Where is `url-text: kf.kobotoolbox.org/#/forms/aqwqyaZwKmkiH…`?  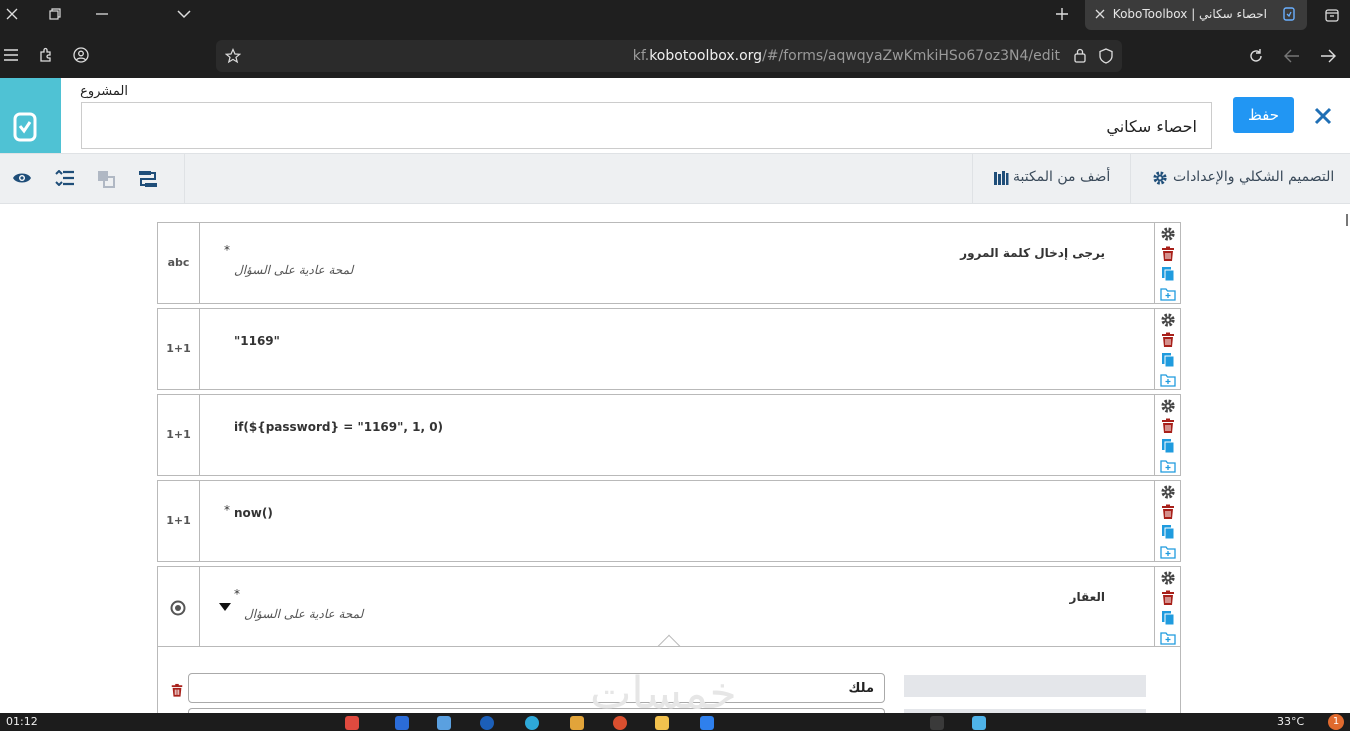 url-text: kf.kobotoolbox.org/#/forms/aqwqyaZwKmkiH… is located at coordinates (846, 56).